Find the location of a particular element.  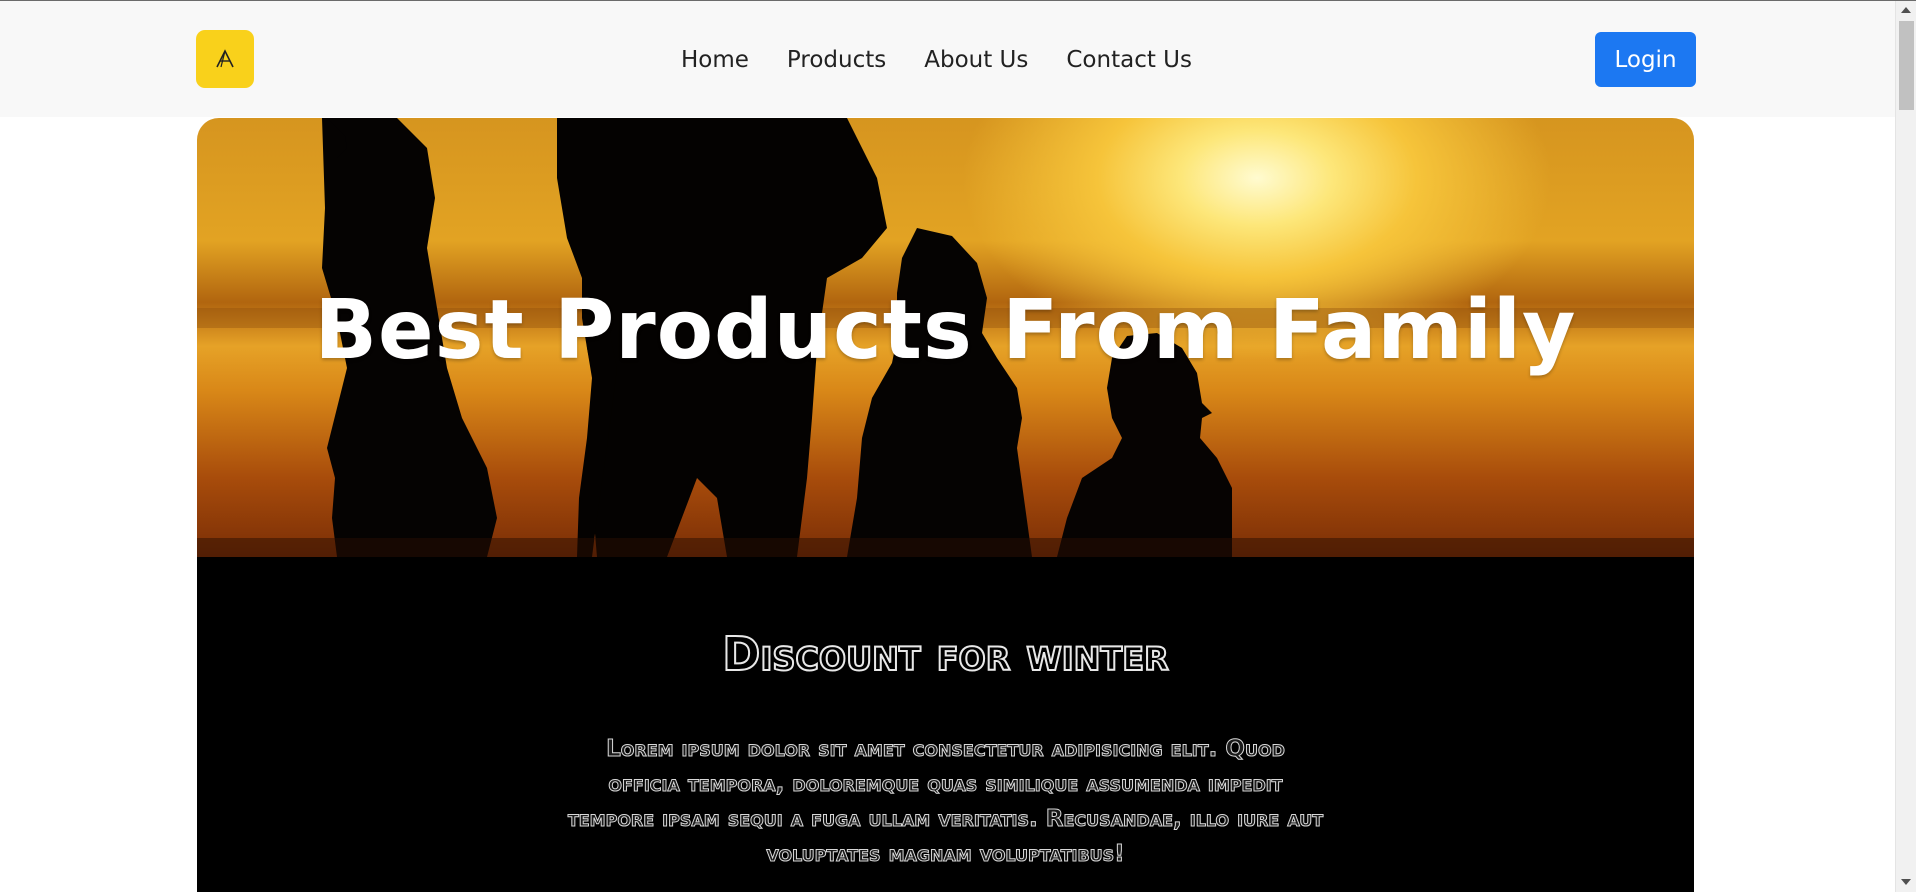

scroll-down-arrow-icon is located at coordinates (1906, 882).